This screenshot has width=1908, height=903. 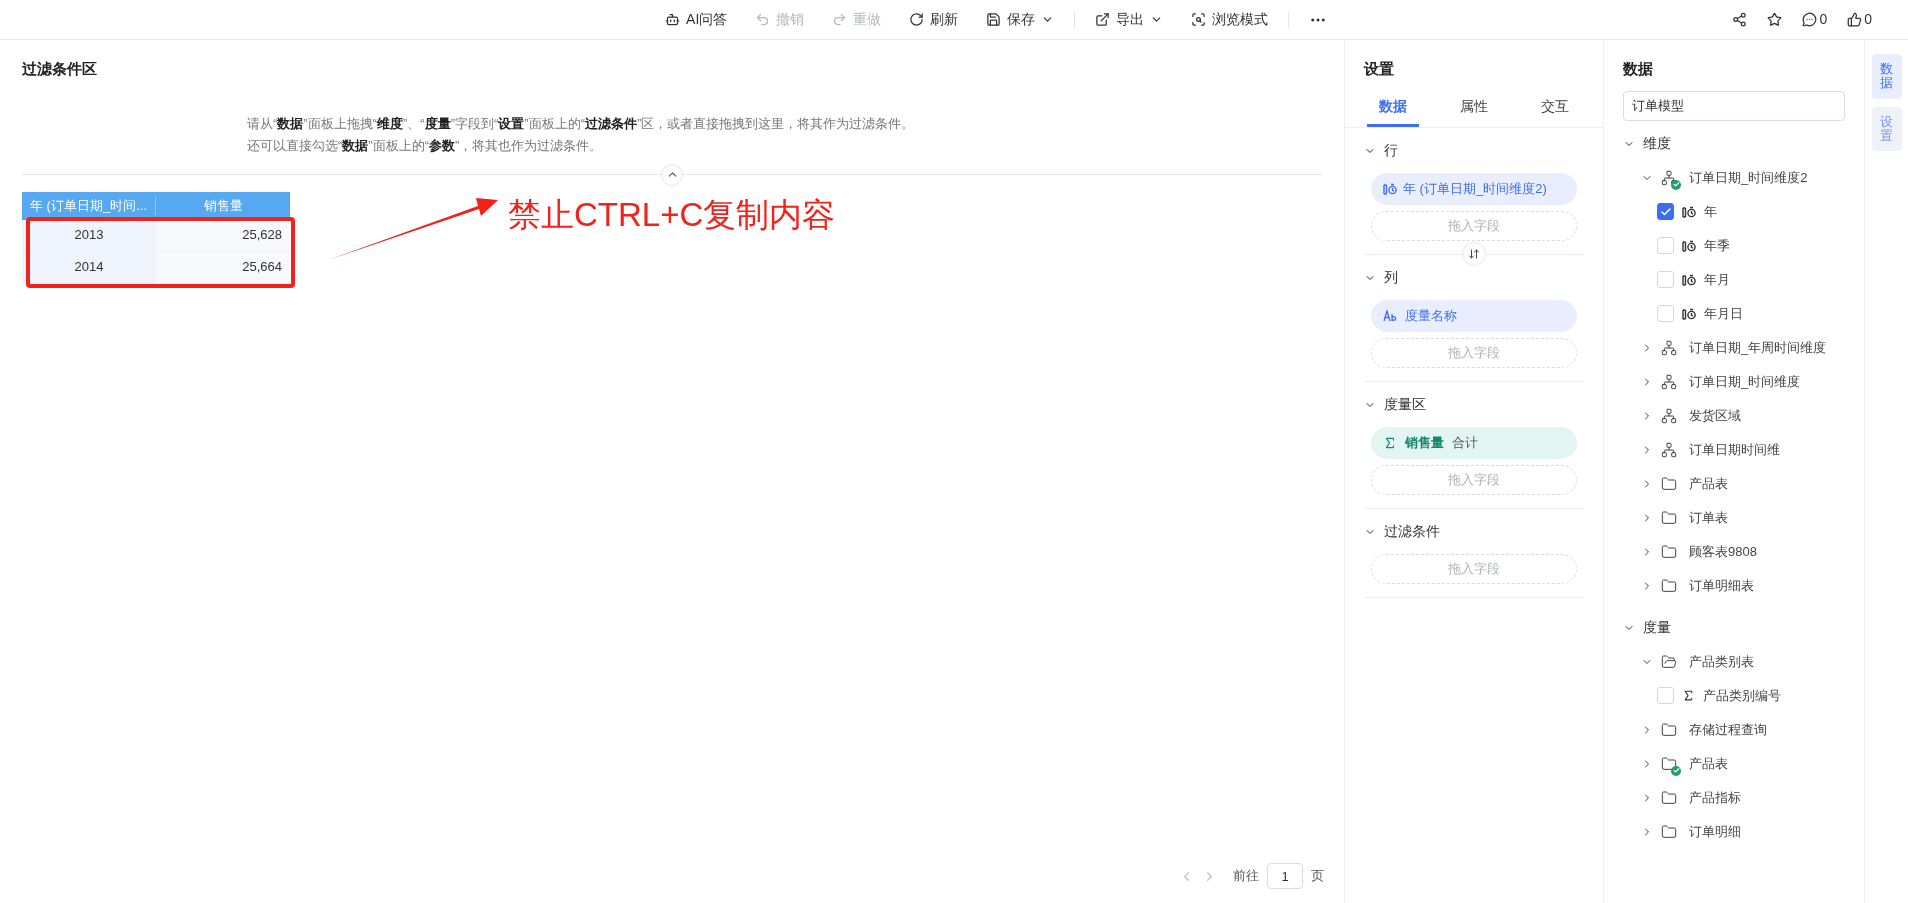 What do you see at coordinates (1020, 19) in the screenshot?
I see `toolbar-button: 保存` at bounding box center [1020, 19].